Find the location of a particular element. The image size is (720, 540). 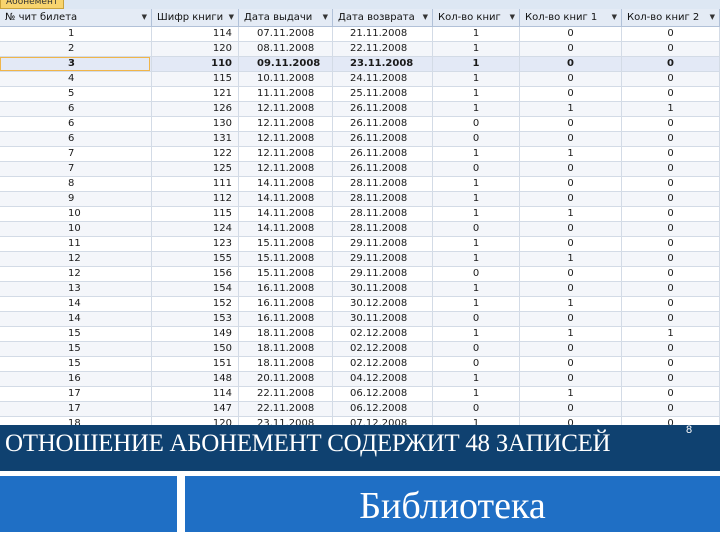

cell-book-code: 114 is located at coordinates (195, 394).